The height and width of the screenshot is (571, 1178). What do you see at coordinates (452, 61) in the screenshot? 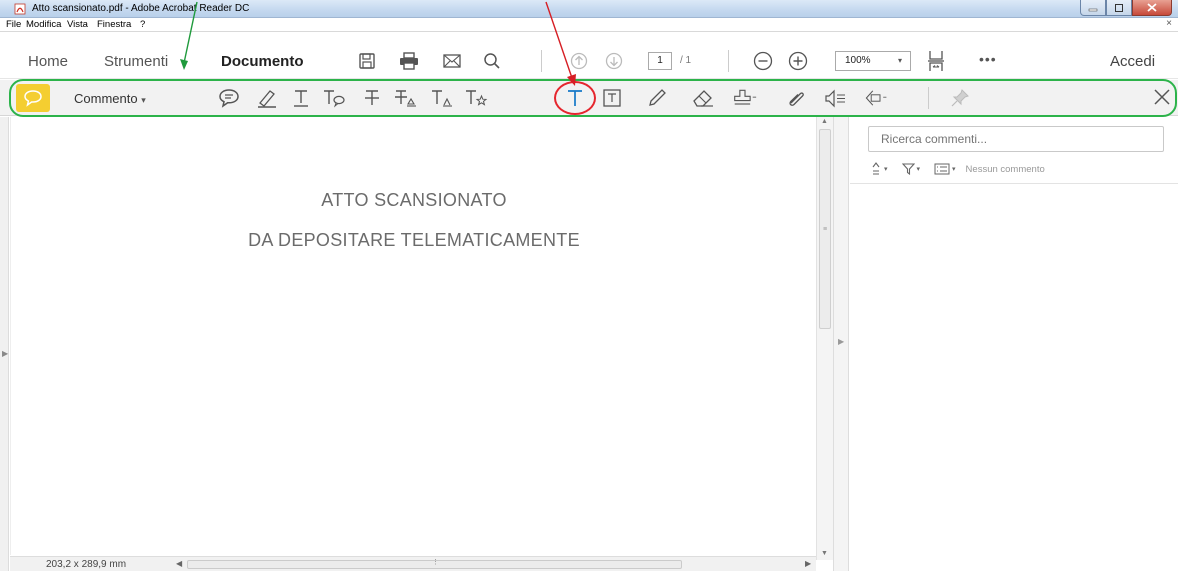
I see `email-button` at bounding box center [452, 61].